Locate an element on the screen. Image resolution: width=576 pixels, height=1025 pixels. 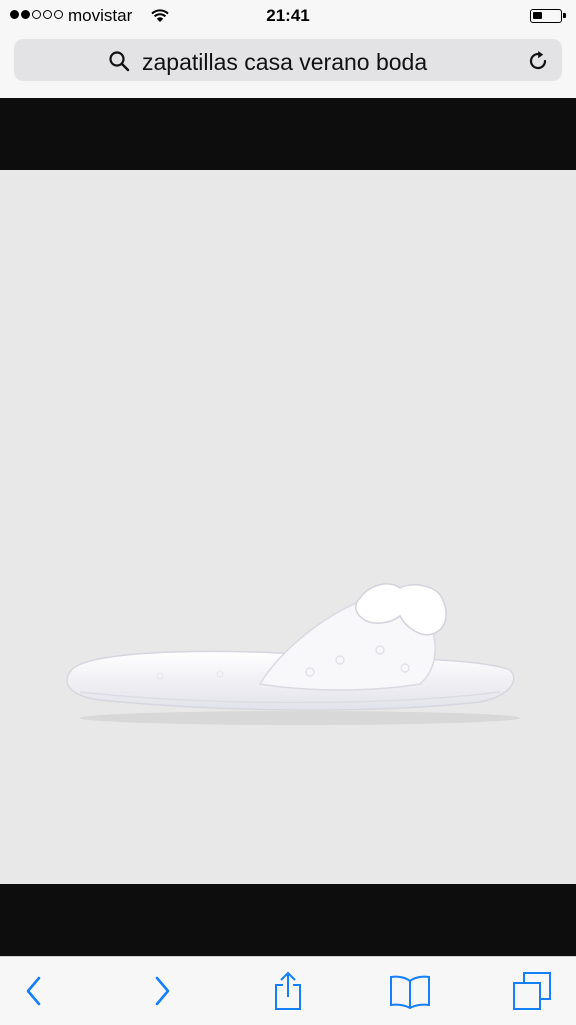
address-bar: zapatillas casa verano boda is located at coordinates (288, 60).